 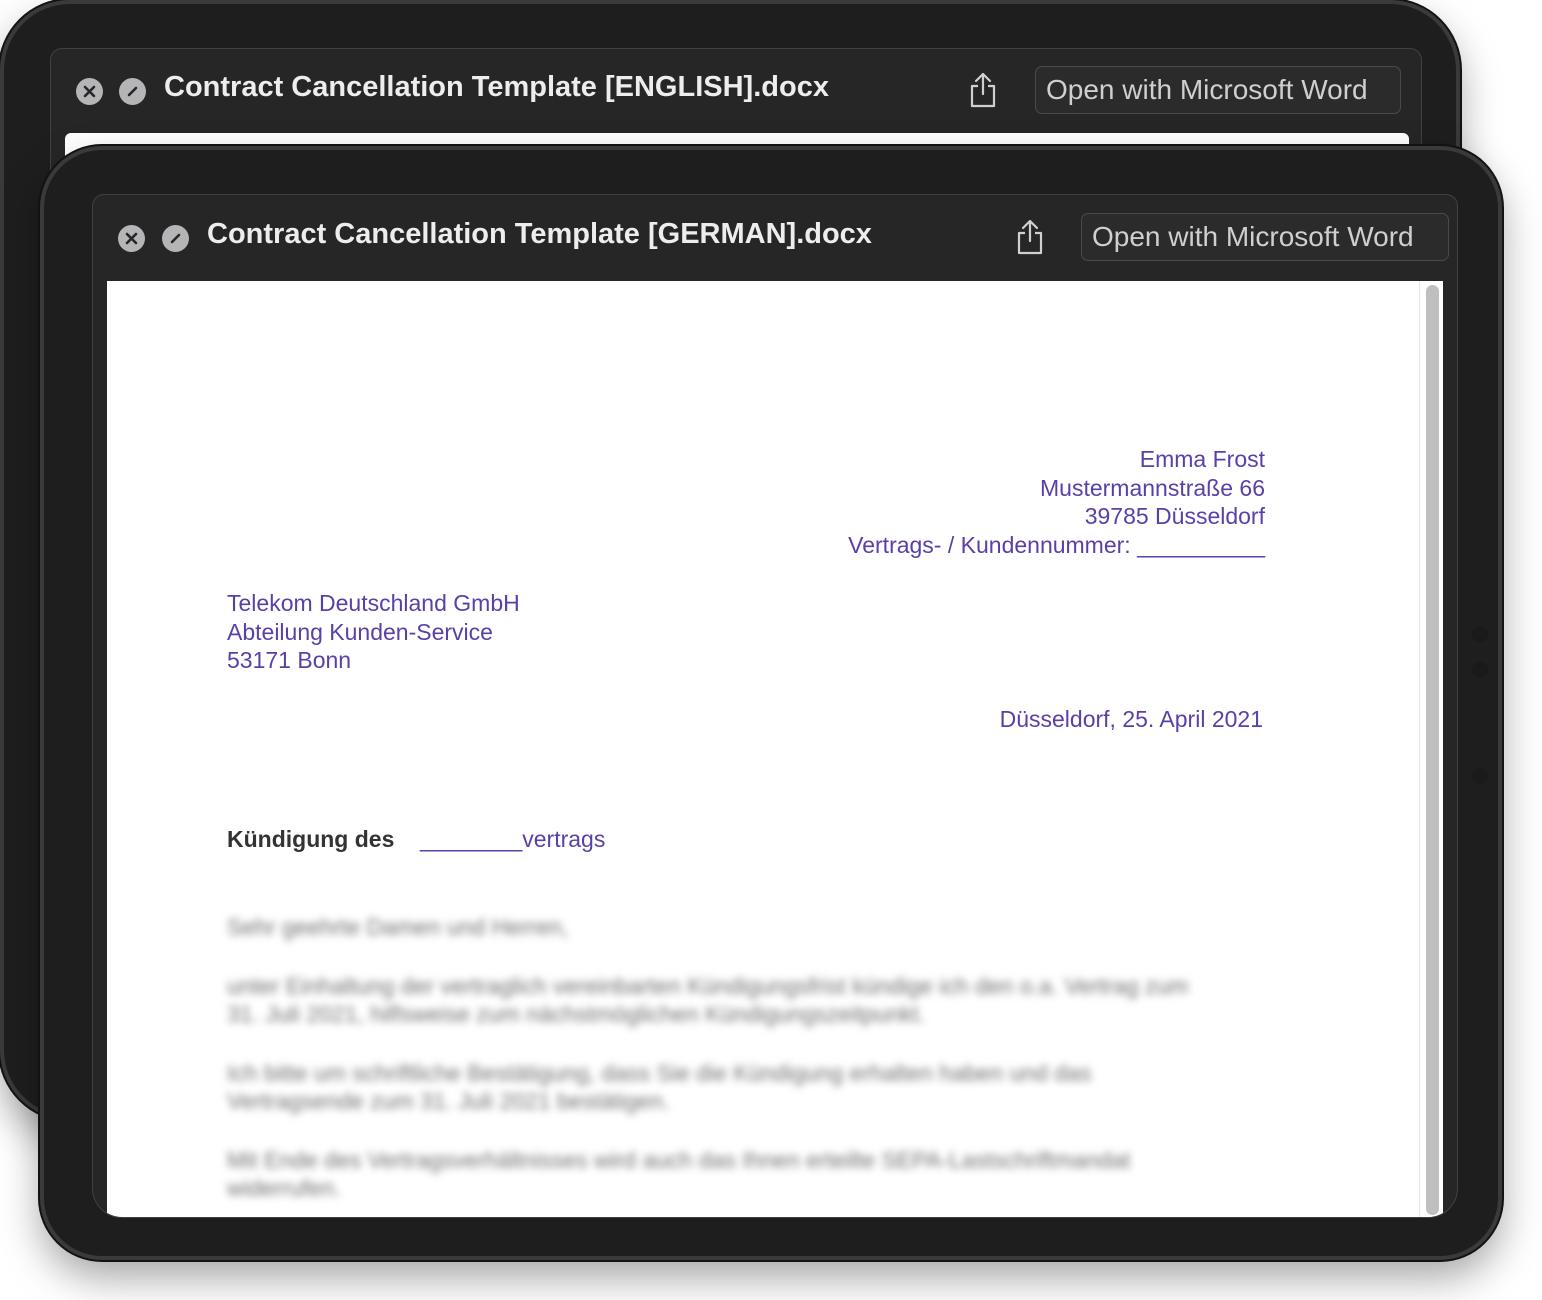 I want to click on recipient-city: 53171 Bonn, so click(x=289, y=660).